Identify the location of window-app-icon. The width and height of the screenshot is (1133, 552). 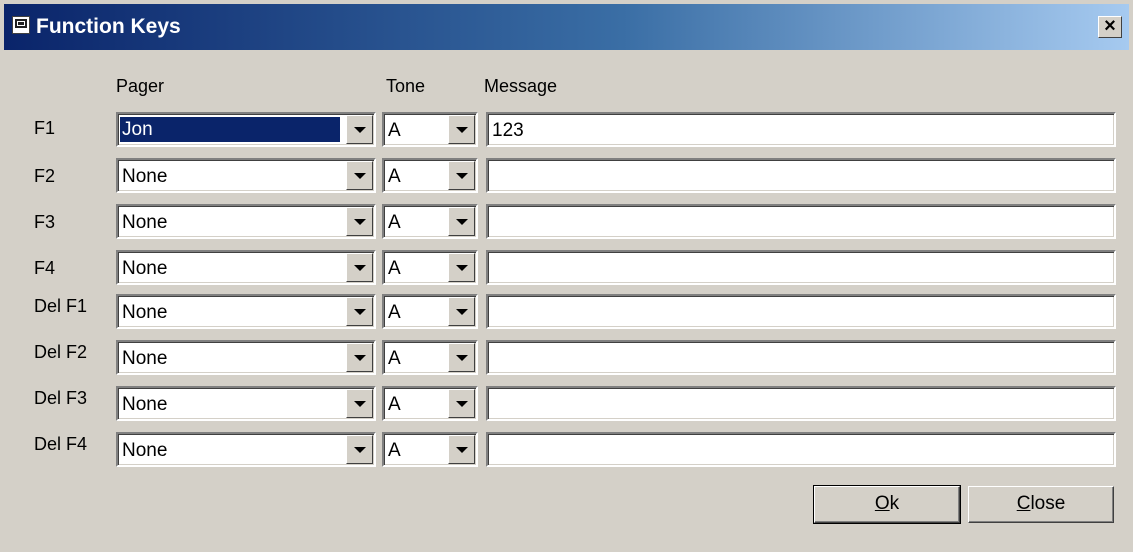
(21, 25).